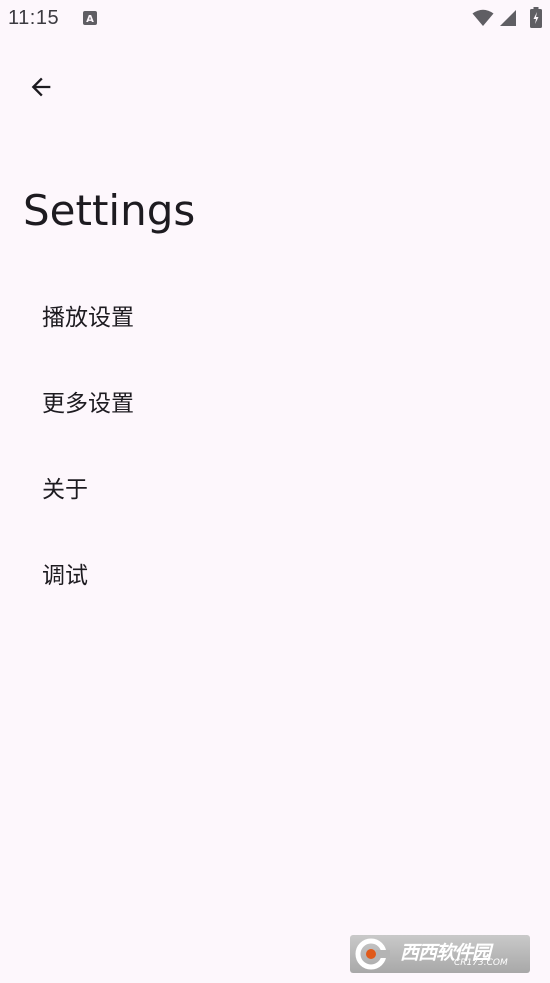  Describe the element at coordinates (508, 18) in the screenshot. I see `cellular-signal-icon` at that location.